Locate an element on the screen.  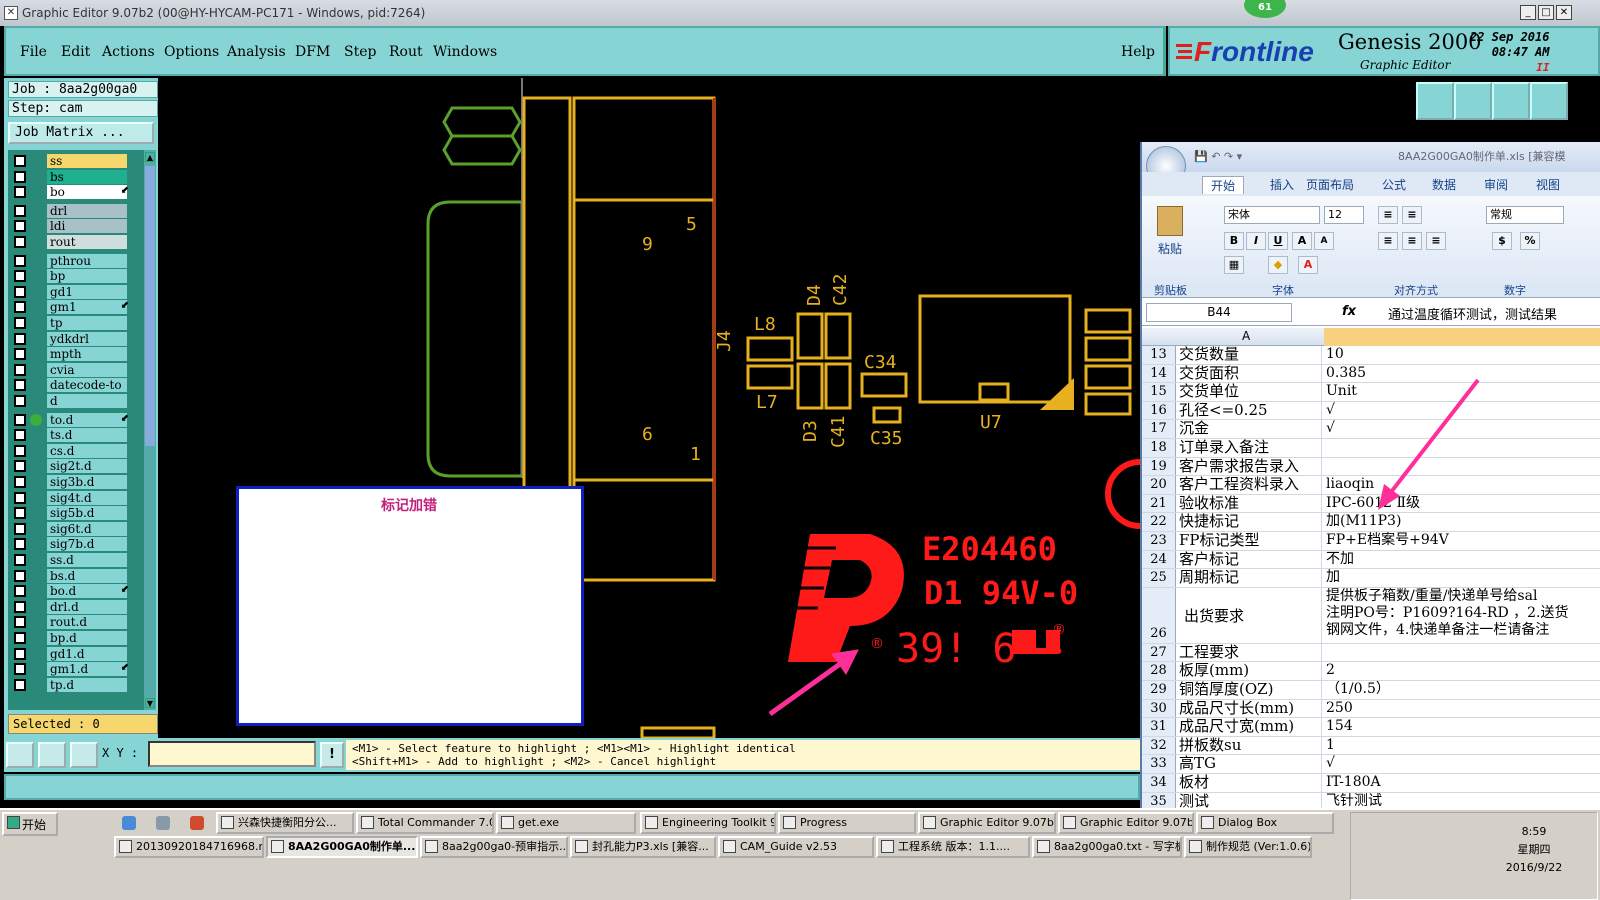
layer-name: tp.d is located at coordinates (87, 684).